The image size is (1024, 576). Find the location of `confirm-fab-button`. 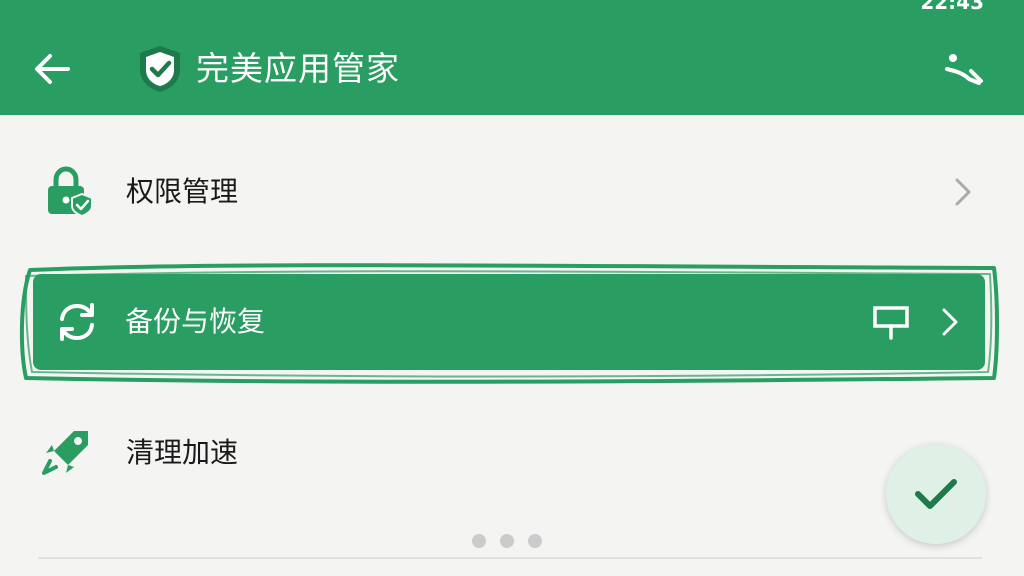

confirm-fab-button is located at coordinates (936, 494).